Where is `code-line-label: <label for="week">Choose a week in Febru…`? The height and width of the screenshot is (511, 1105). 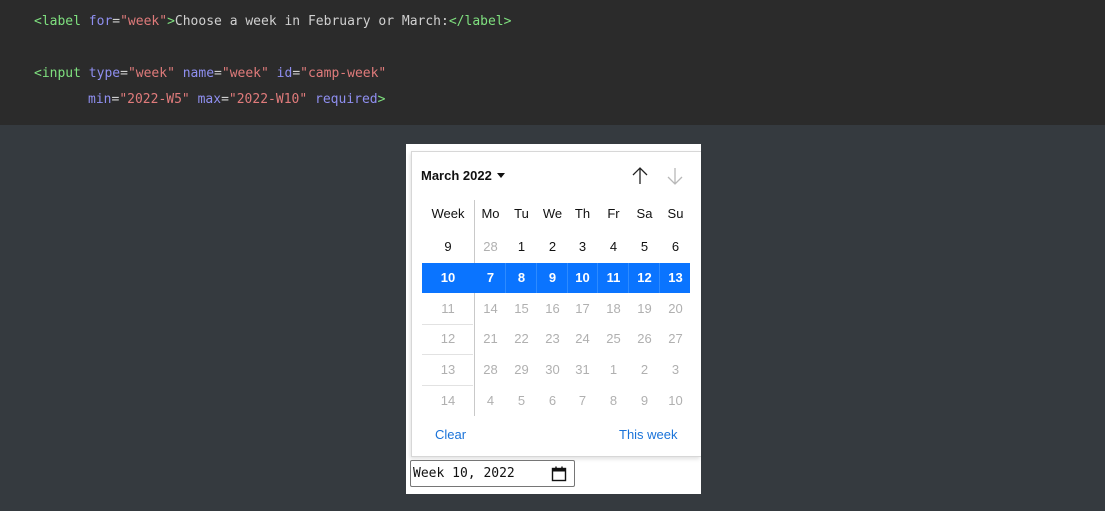 code-line-label: <label for="week">Choose a week in Febru… is located at coordinates (272, 22).